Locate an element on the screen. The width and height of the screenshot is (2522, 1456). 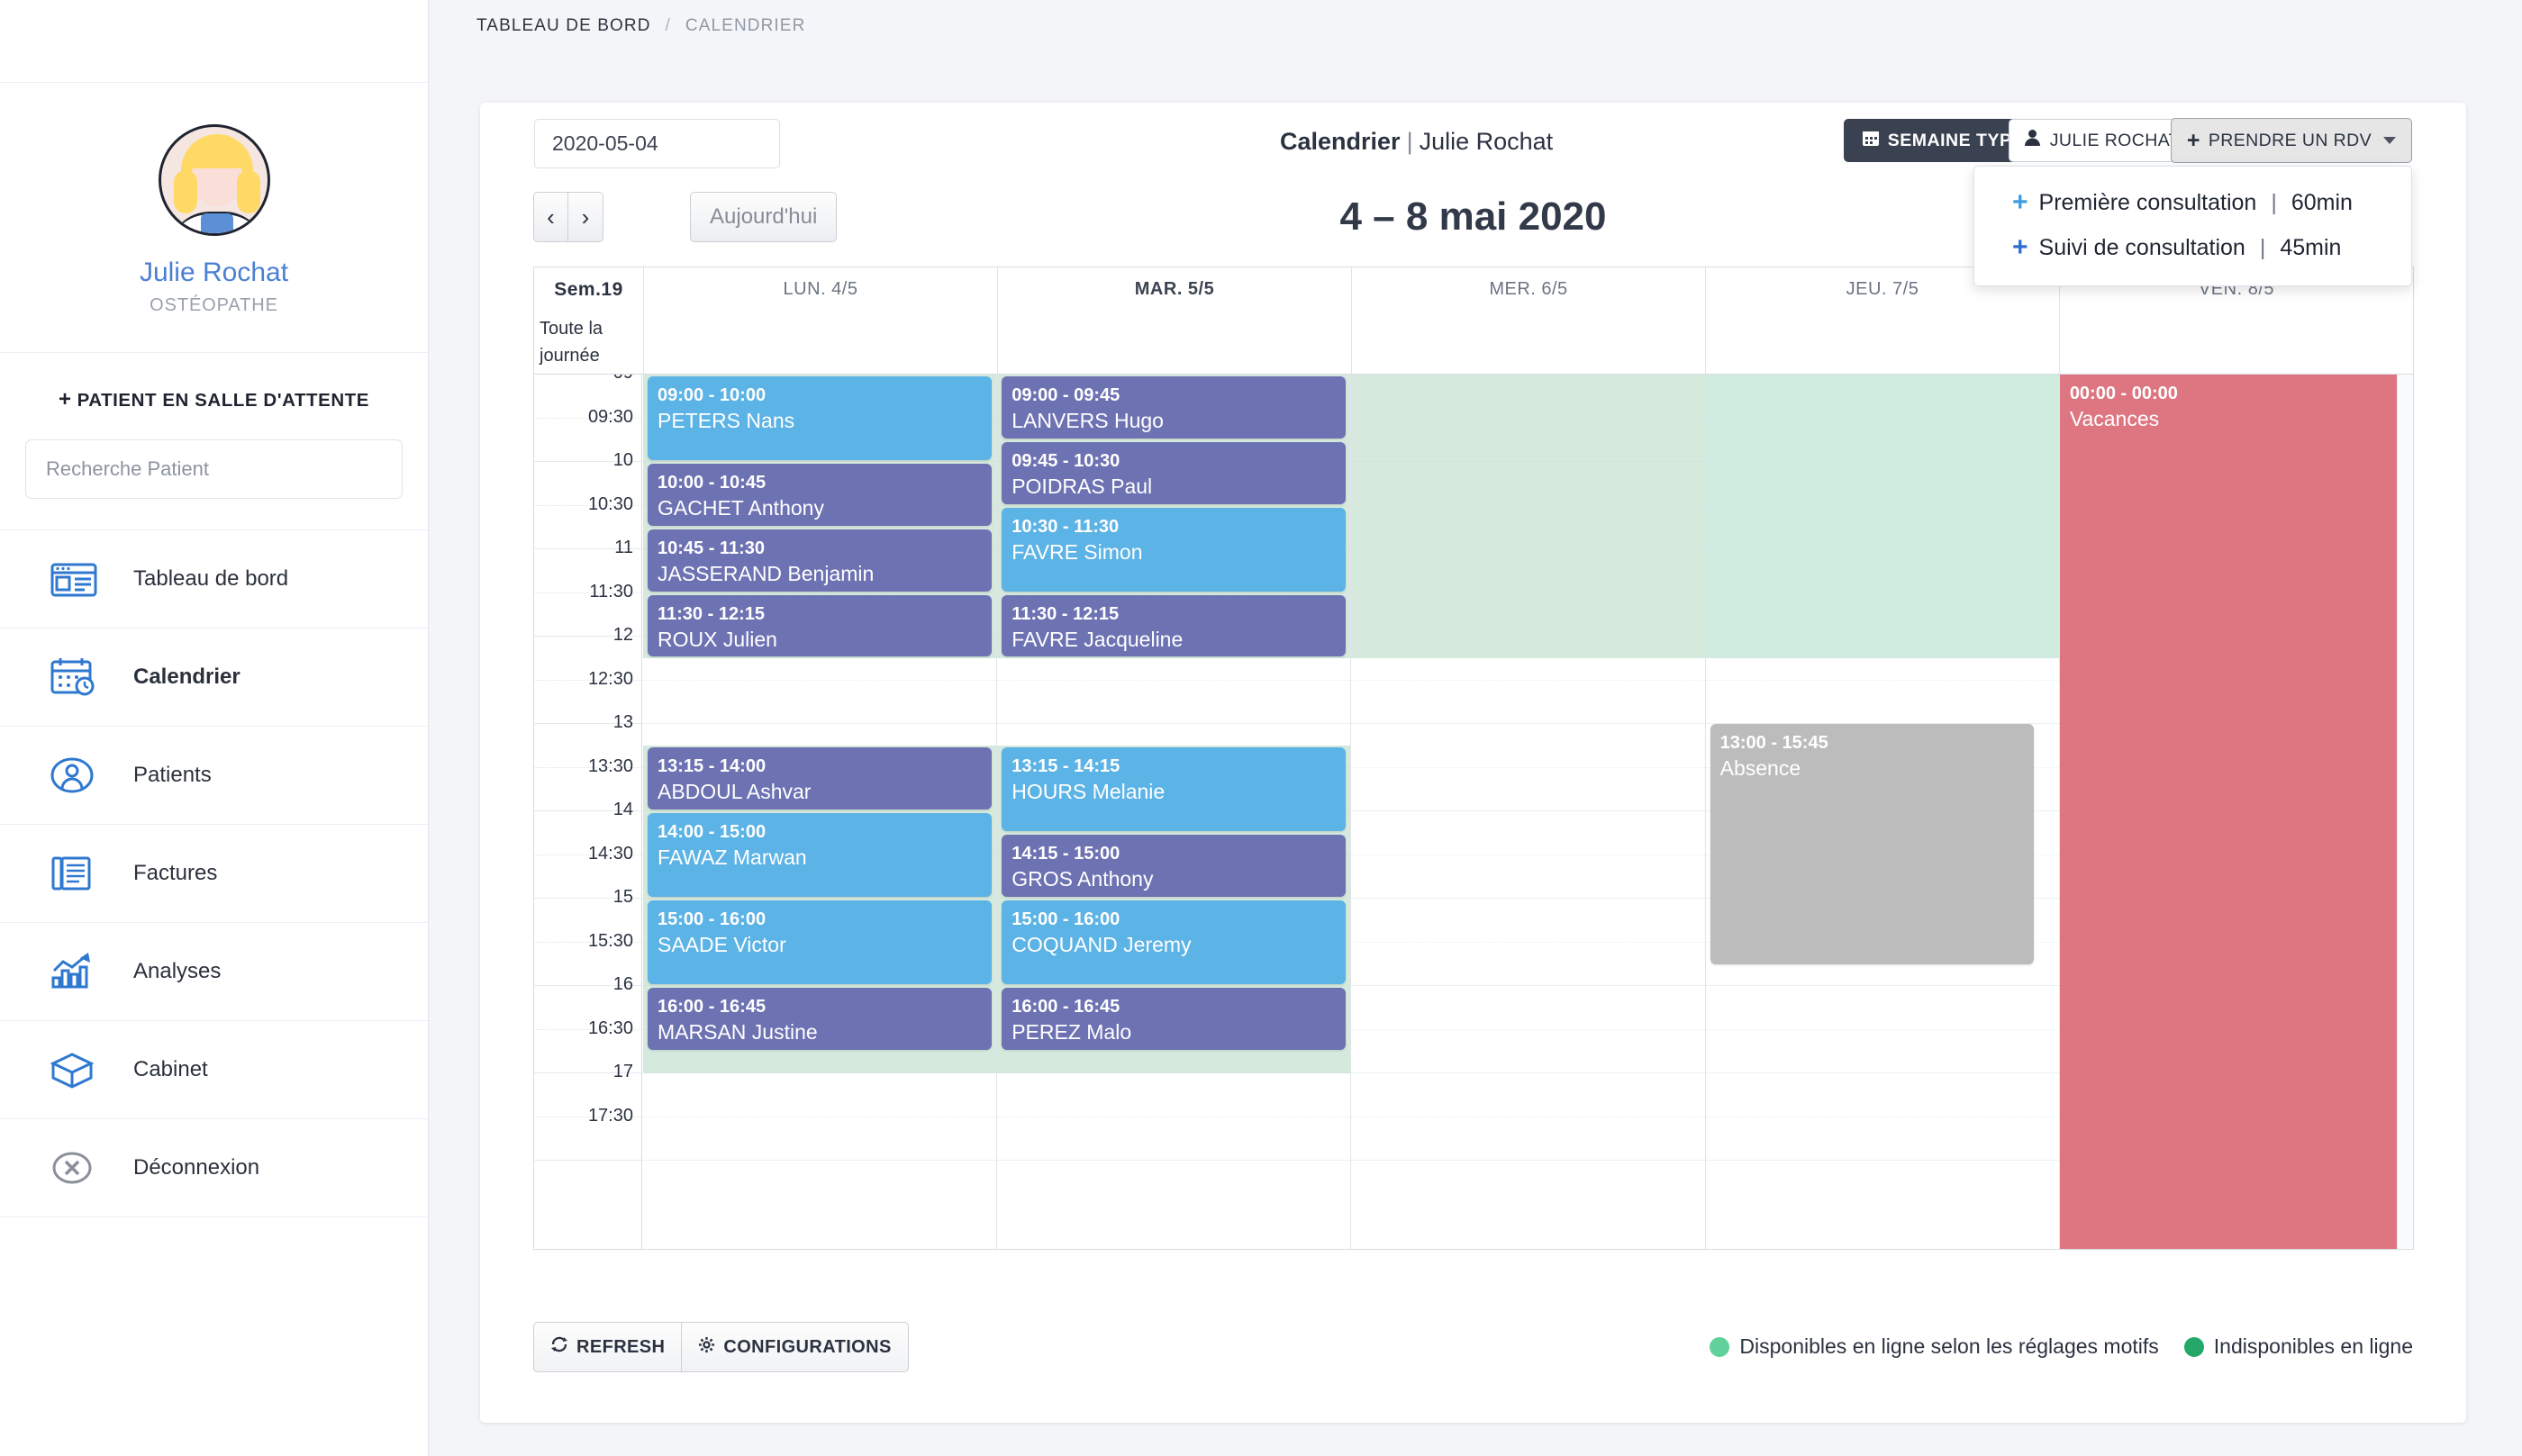
logout-circle-x-icon is located at coordinates (91, 1168).